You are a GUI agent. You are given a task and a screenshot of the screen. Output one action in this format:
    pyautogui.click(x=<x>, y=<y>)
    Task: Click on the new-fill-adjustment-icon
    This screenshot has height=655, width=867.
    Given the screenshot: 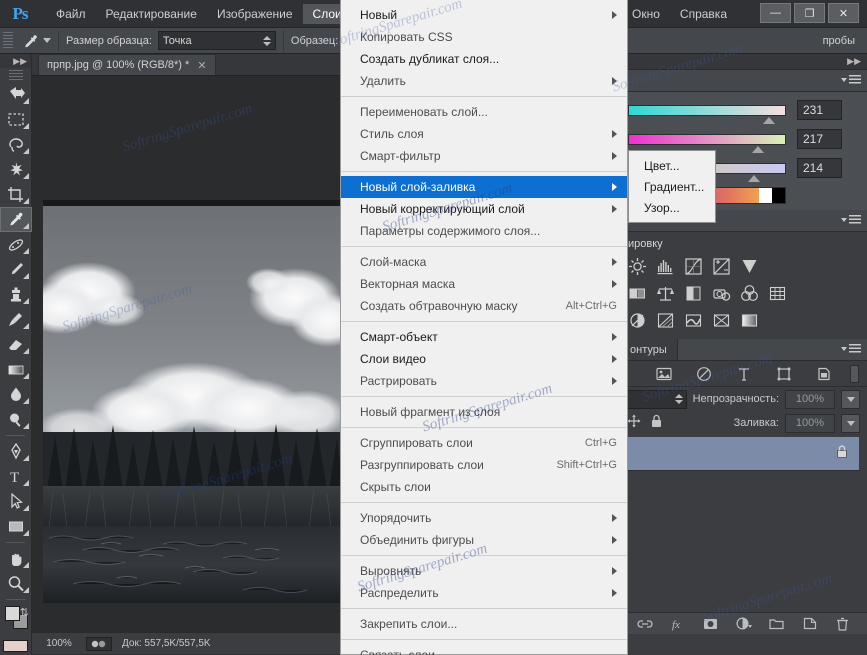 What is the action you would take?
    pyautogui.click(x=743, y=624)
    